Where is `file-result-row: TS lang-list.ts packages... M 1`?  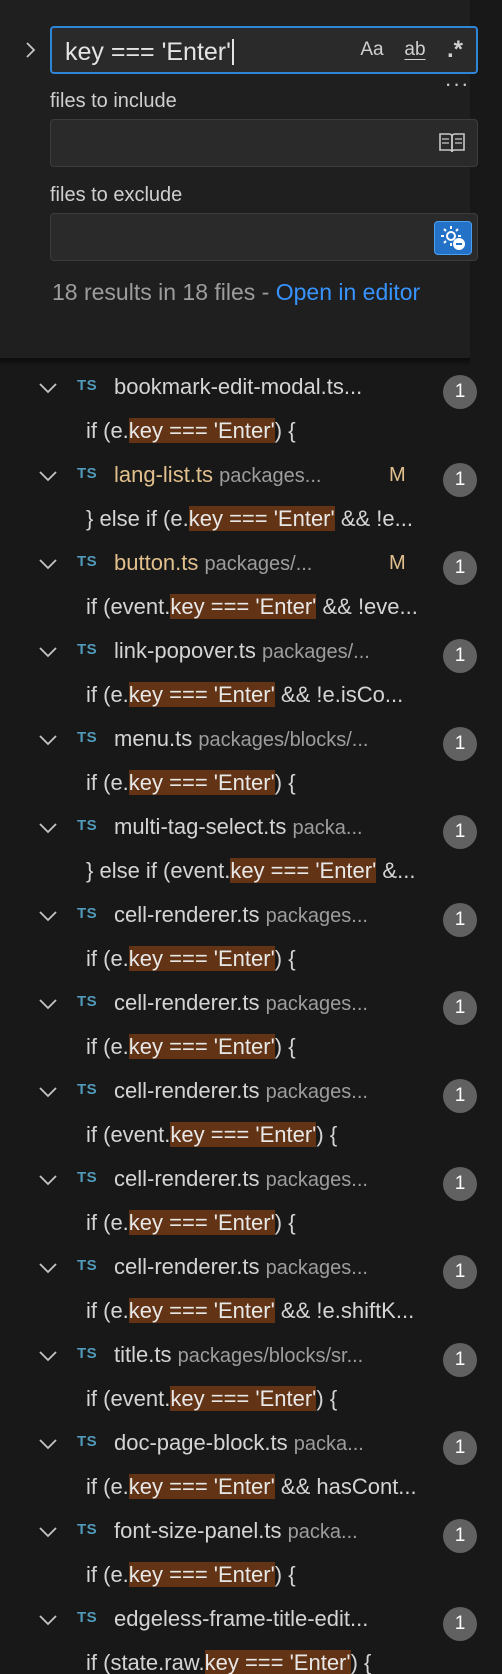 file-result-row: TS lang-list.ts packages... M 1 is located at coordinates (251, 476).